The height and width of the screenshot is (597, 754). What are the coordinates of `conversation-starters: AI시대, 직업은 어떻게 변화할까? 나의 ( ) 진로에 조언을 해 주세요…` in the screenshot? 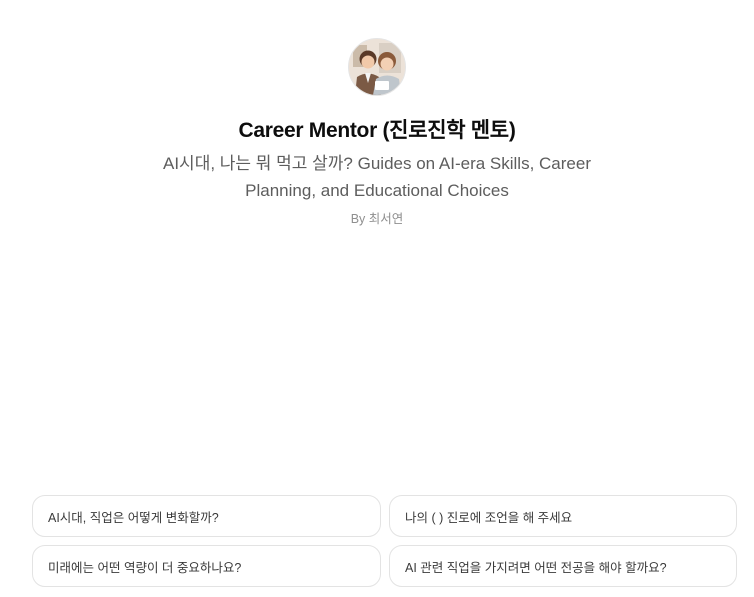 It's located at (384, 541).